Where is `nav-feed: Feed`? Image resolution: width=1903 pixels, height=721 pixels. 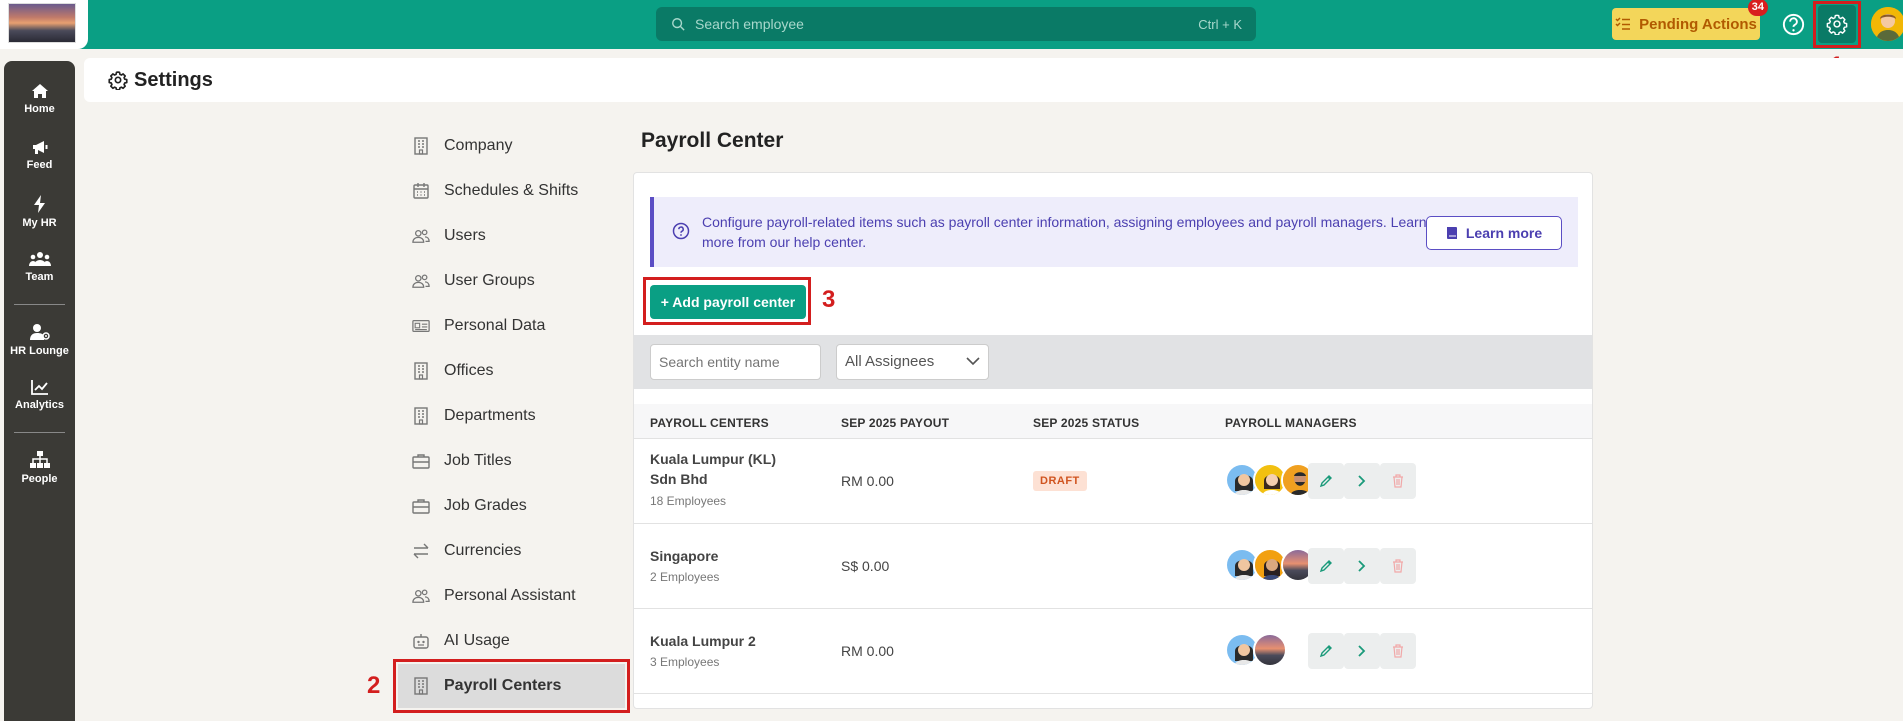
nav-feed: Feed is located at coordinates (39, 155).